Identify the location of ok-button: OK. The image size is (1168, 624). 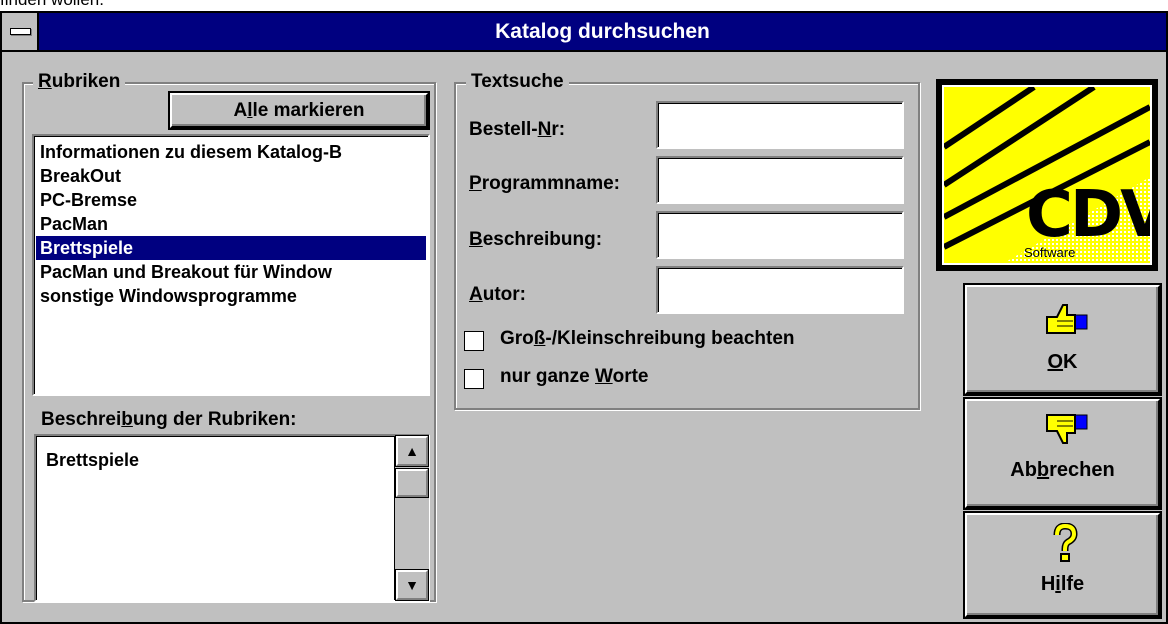
(1062, 339).